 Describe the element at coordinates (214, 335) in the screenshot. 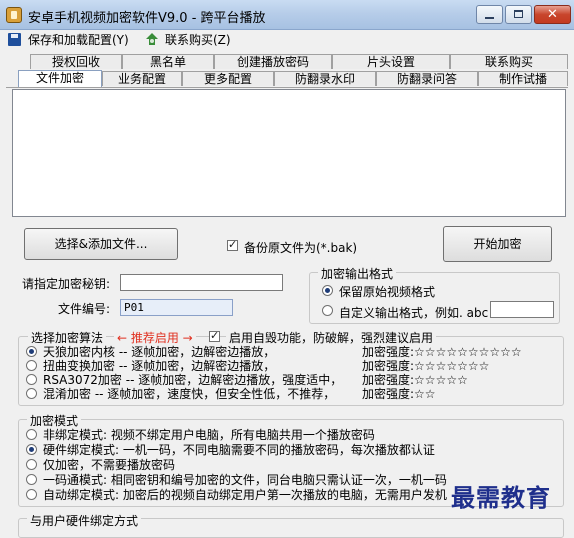

I see `self-destroy-checkbox` at that location.